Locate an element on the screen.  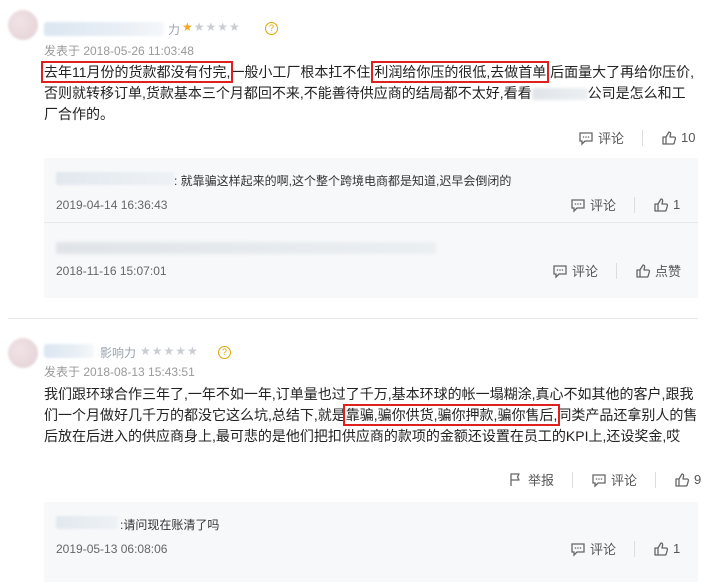
influence-label: 影响力 is located at coordinates (118, 353).